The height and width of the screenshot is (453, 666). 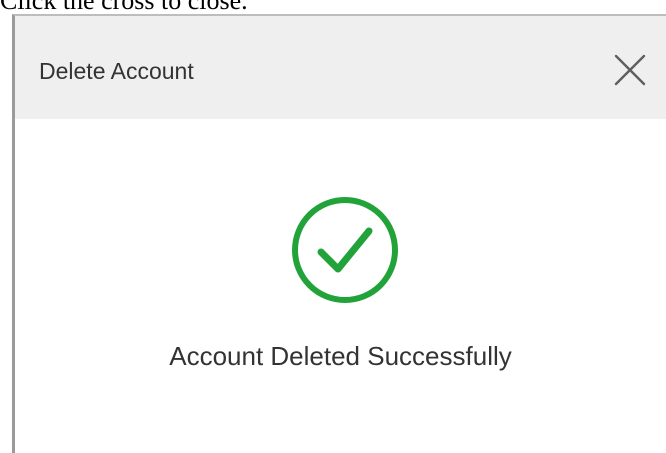 I want to click on success-message: Account Deleted Successfully, so click(x=340, y=356).